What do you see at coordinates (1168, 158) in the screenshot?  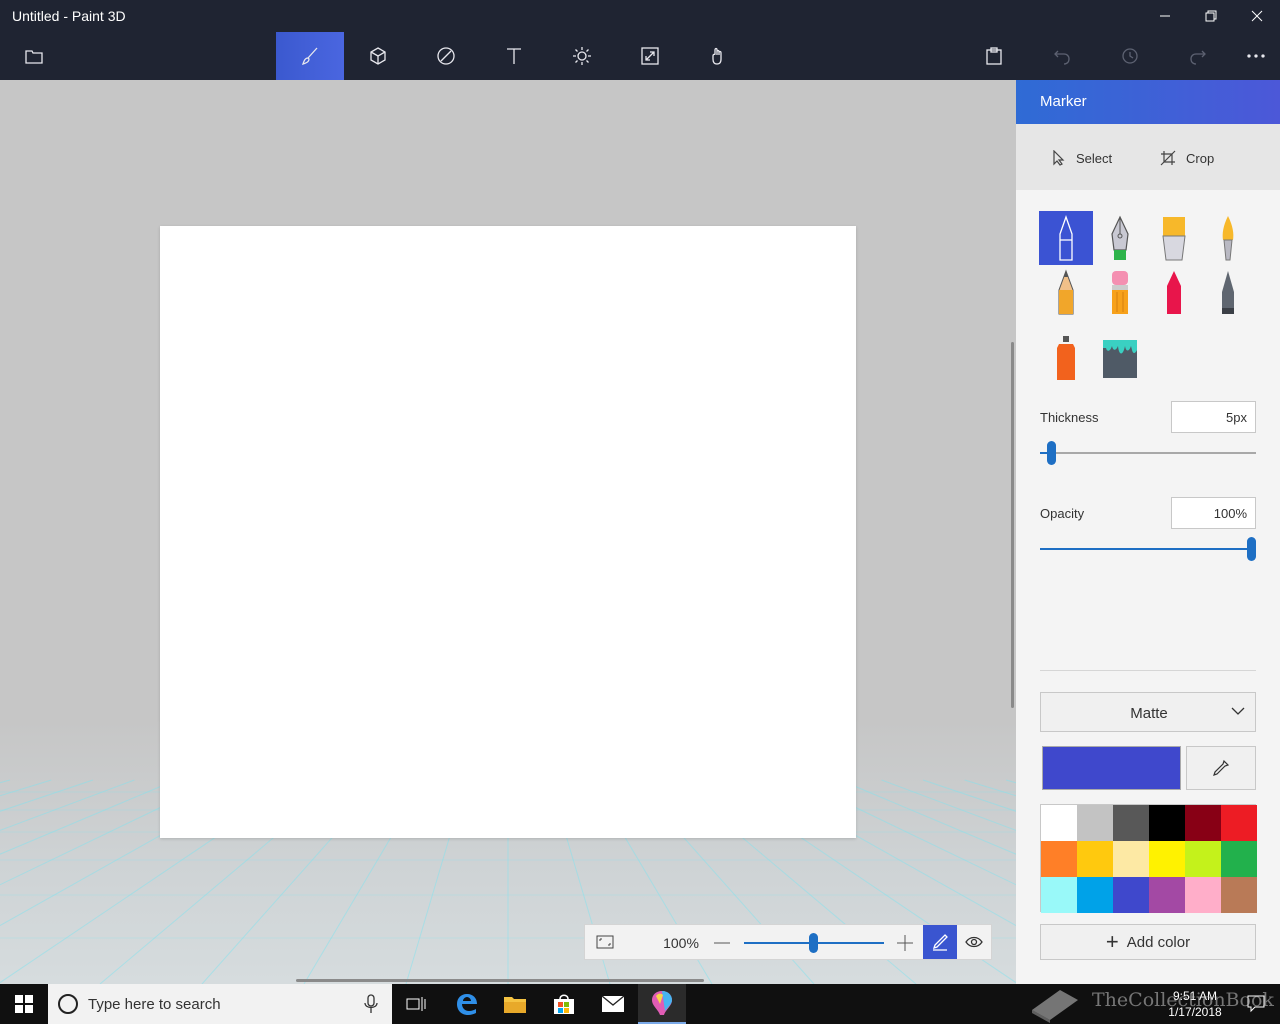 I see `crop-icon` at bounding box center [1168, 158].